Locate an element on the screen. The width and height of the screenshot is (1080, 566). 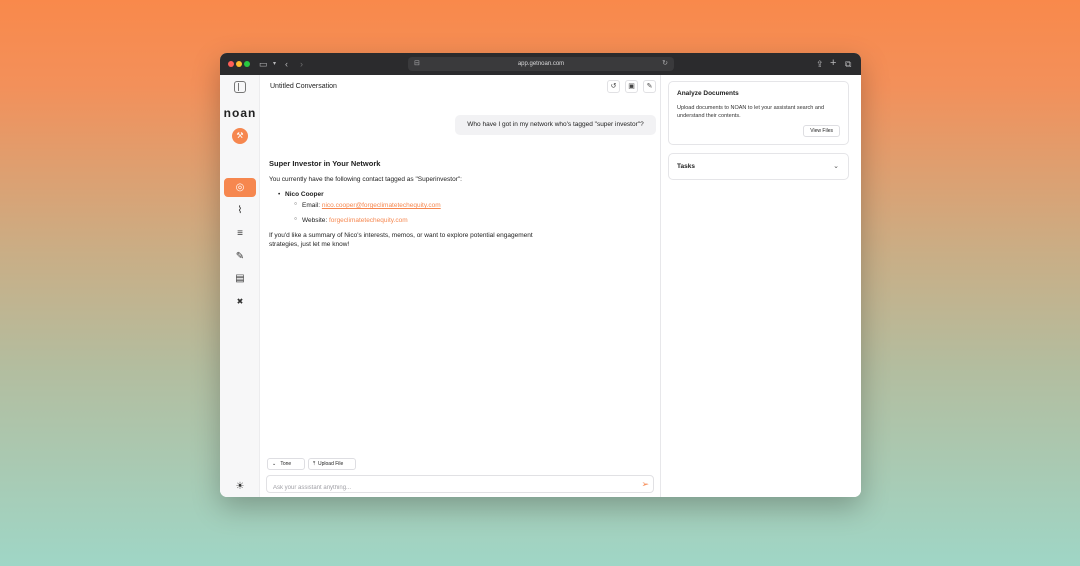
forward-icon: › is located at coordinates (301, 64).